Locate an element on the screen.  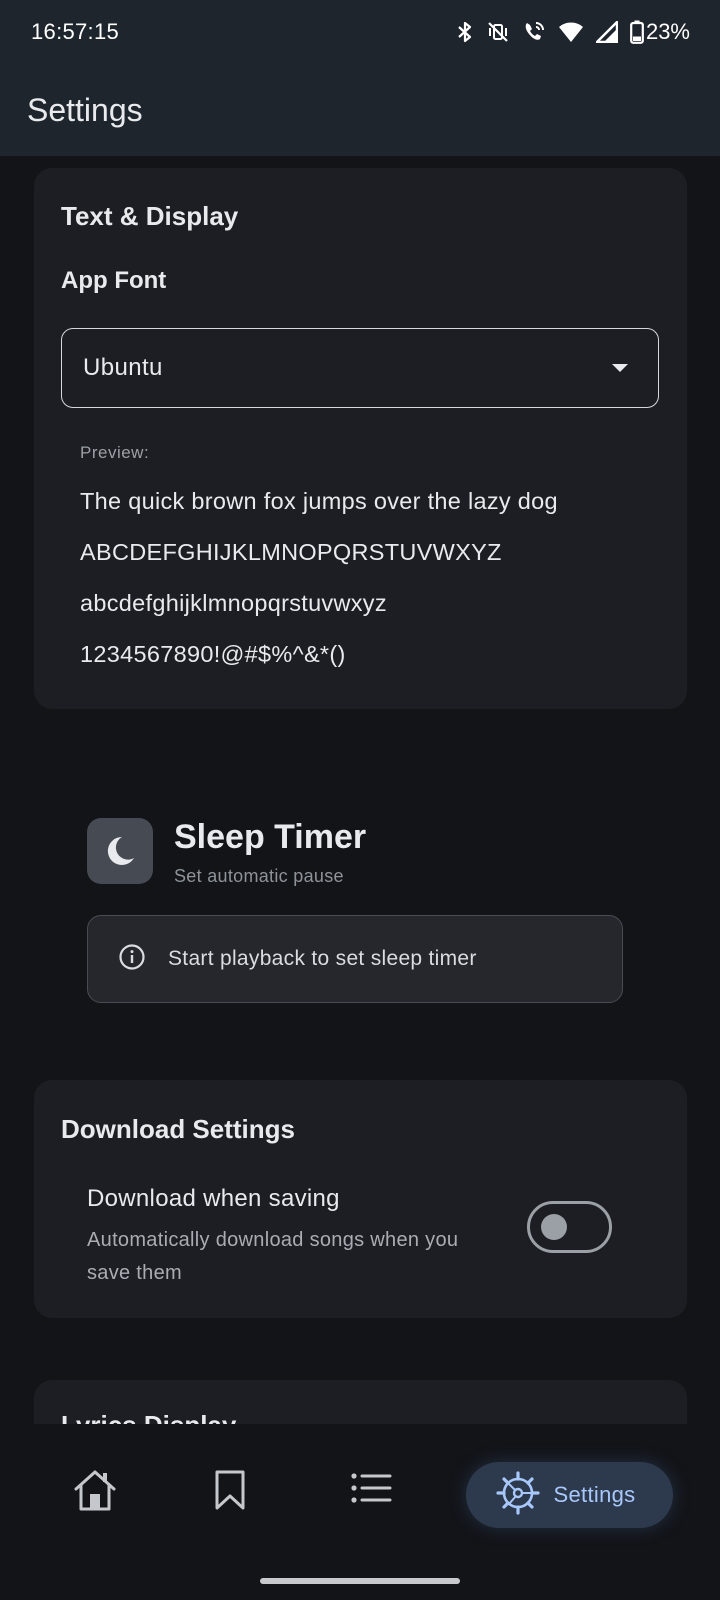
download-when-saving-toggle is located at coordinates (569, 1227).